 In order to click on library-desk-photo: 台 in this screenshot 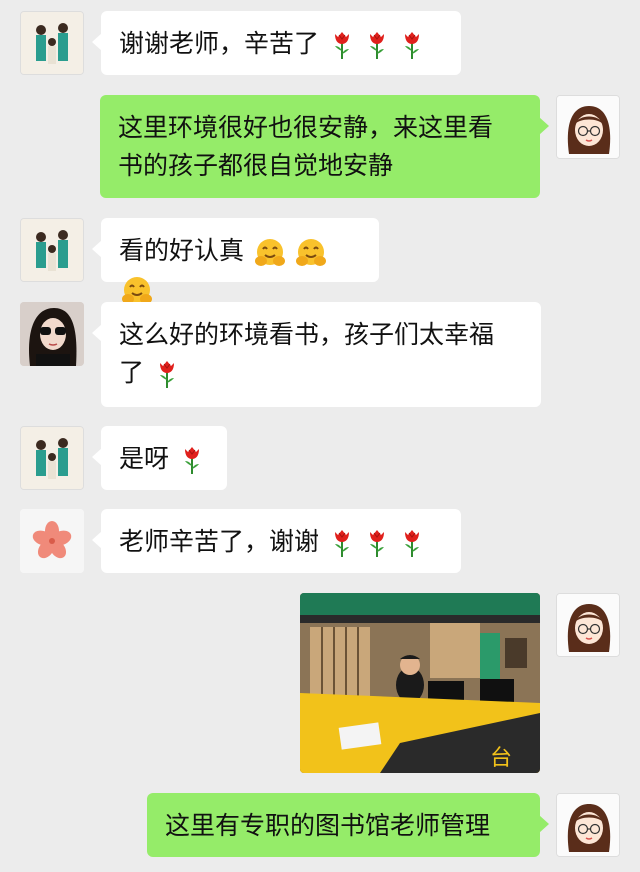, I will do `click(420, 683)`.